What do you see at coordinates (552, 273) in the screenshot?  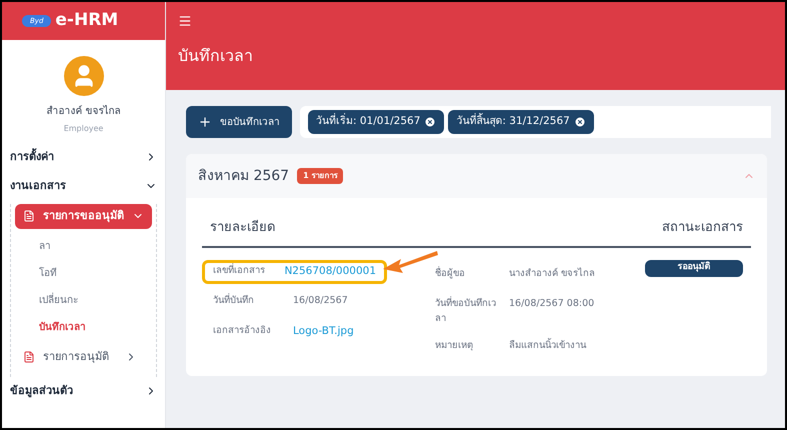 I see `field-value: นางสำอางค์ ขจรไกล` at bounding box center [552, 273].